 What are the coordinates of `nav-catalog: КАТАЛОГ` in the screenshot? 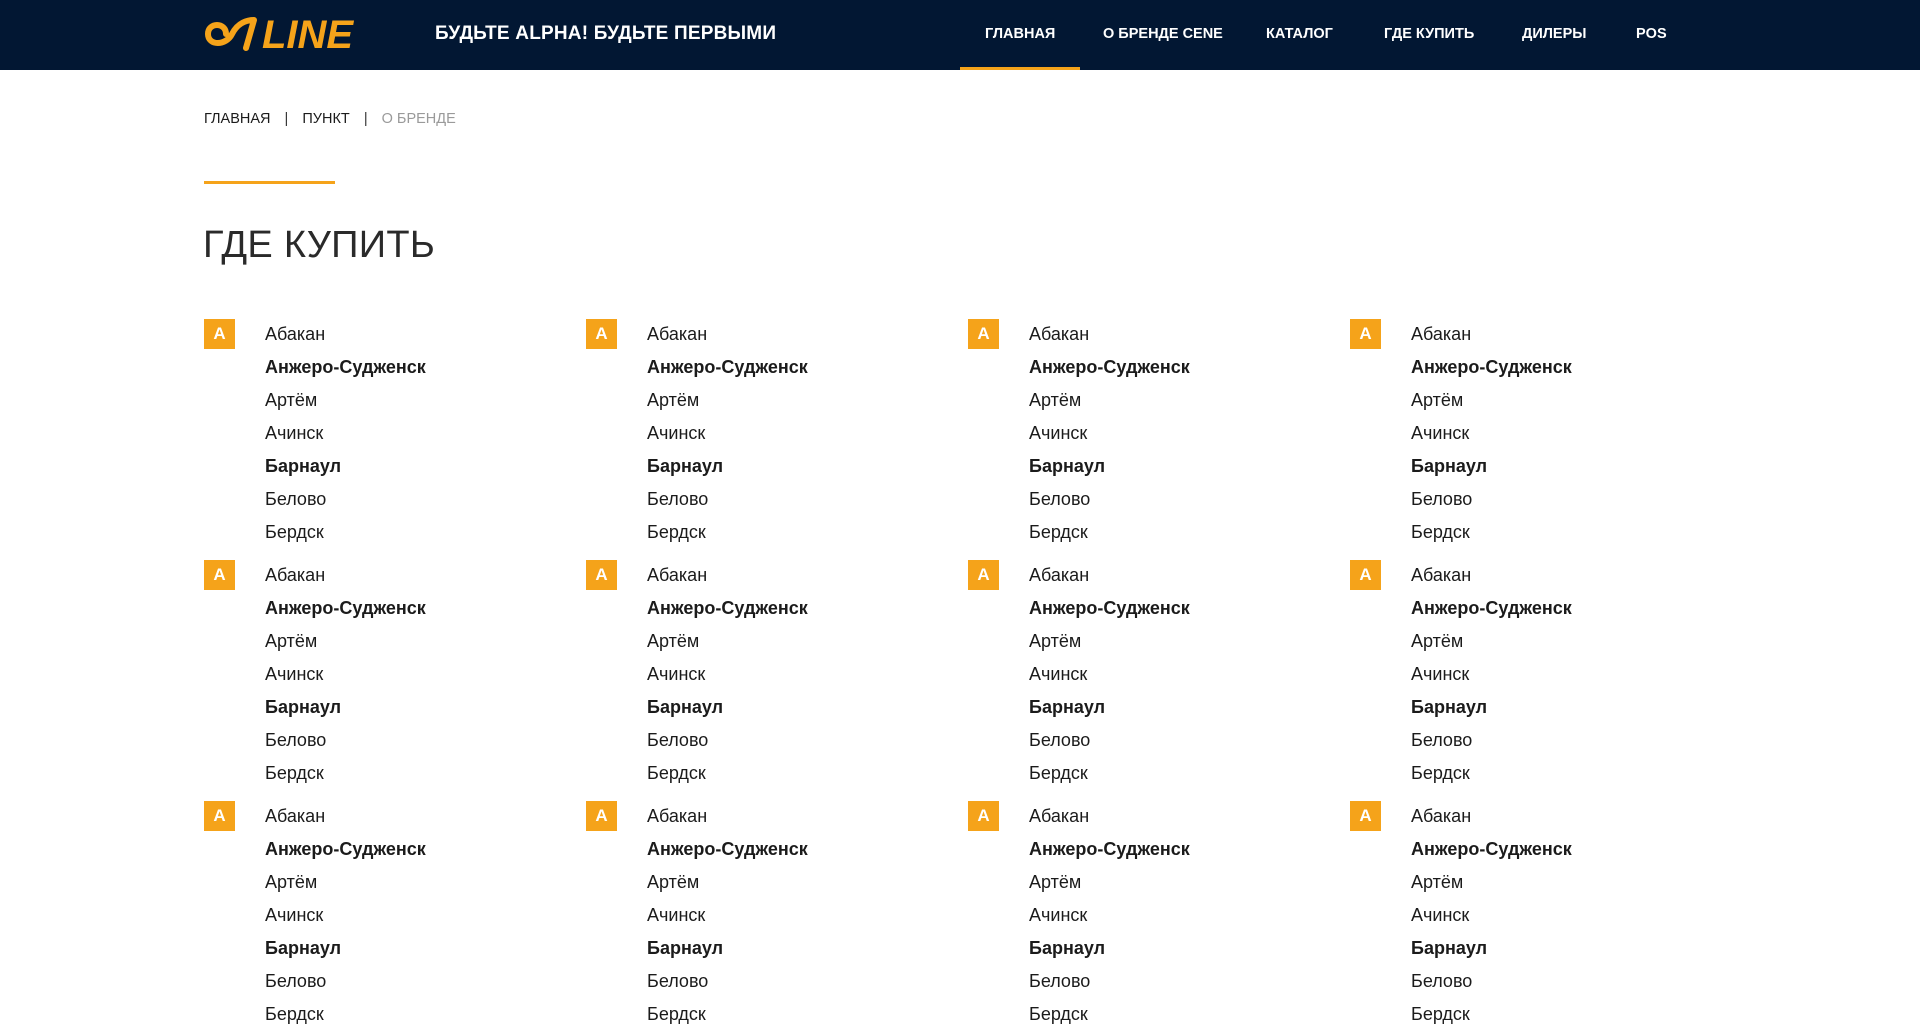 It's located at (1299, 35).